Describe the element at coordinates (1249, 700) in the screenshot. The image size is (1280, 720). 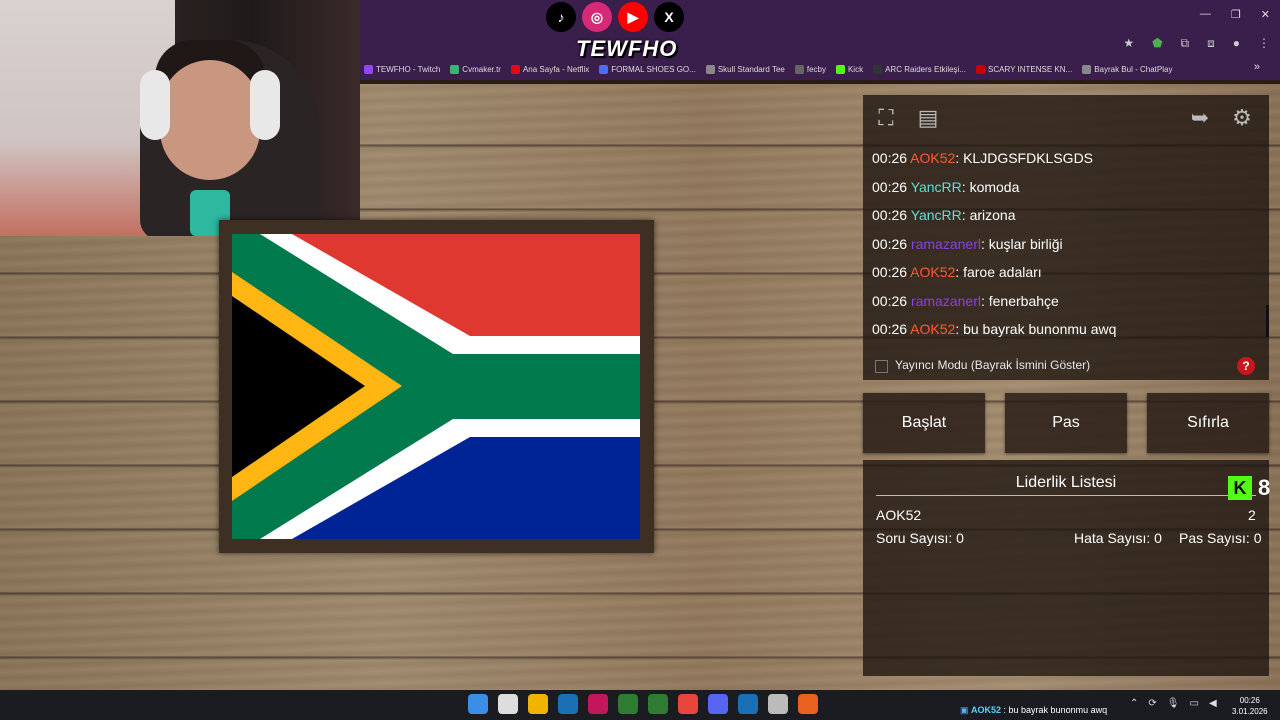
I see `clock-time: 00:26` at that location.